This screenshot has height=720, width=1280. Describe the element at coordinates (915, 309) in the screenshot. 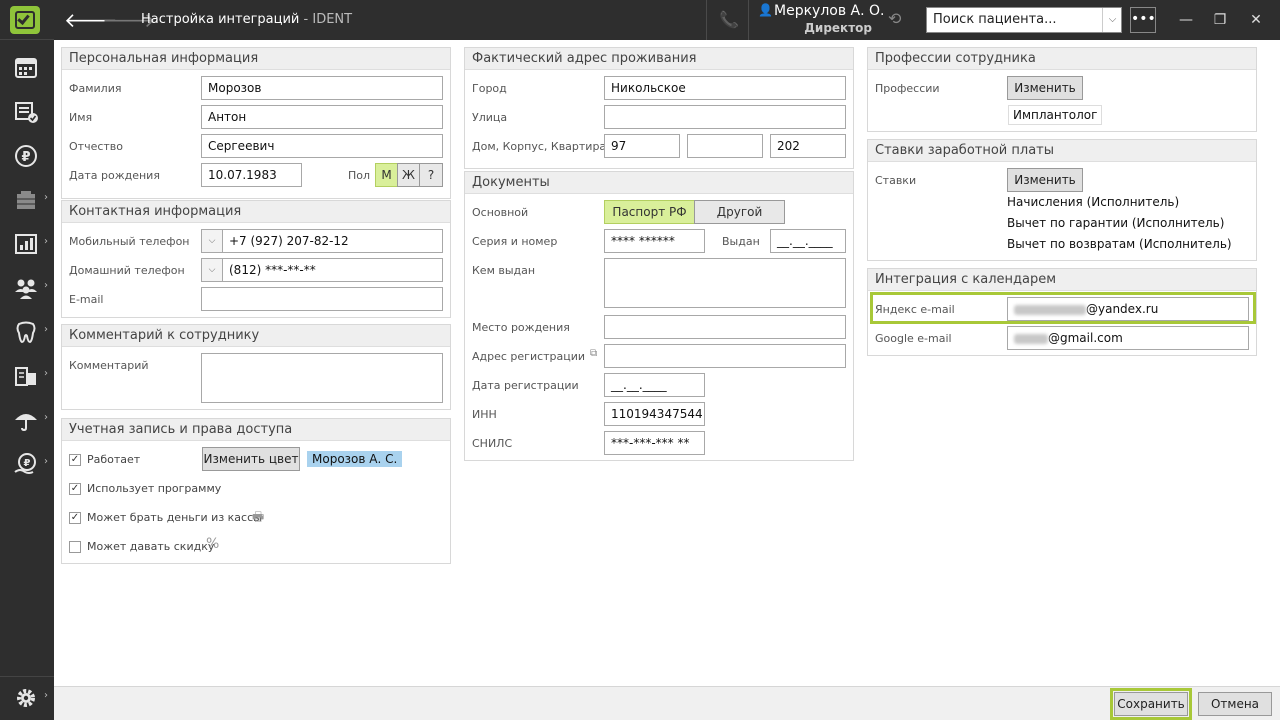

I see `yandex-email-label: Яндекс e-mail` at that location.